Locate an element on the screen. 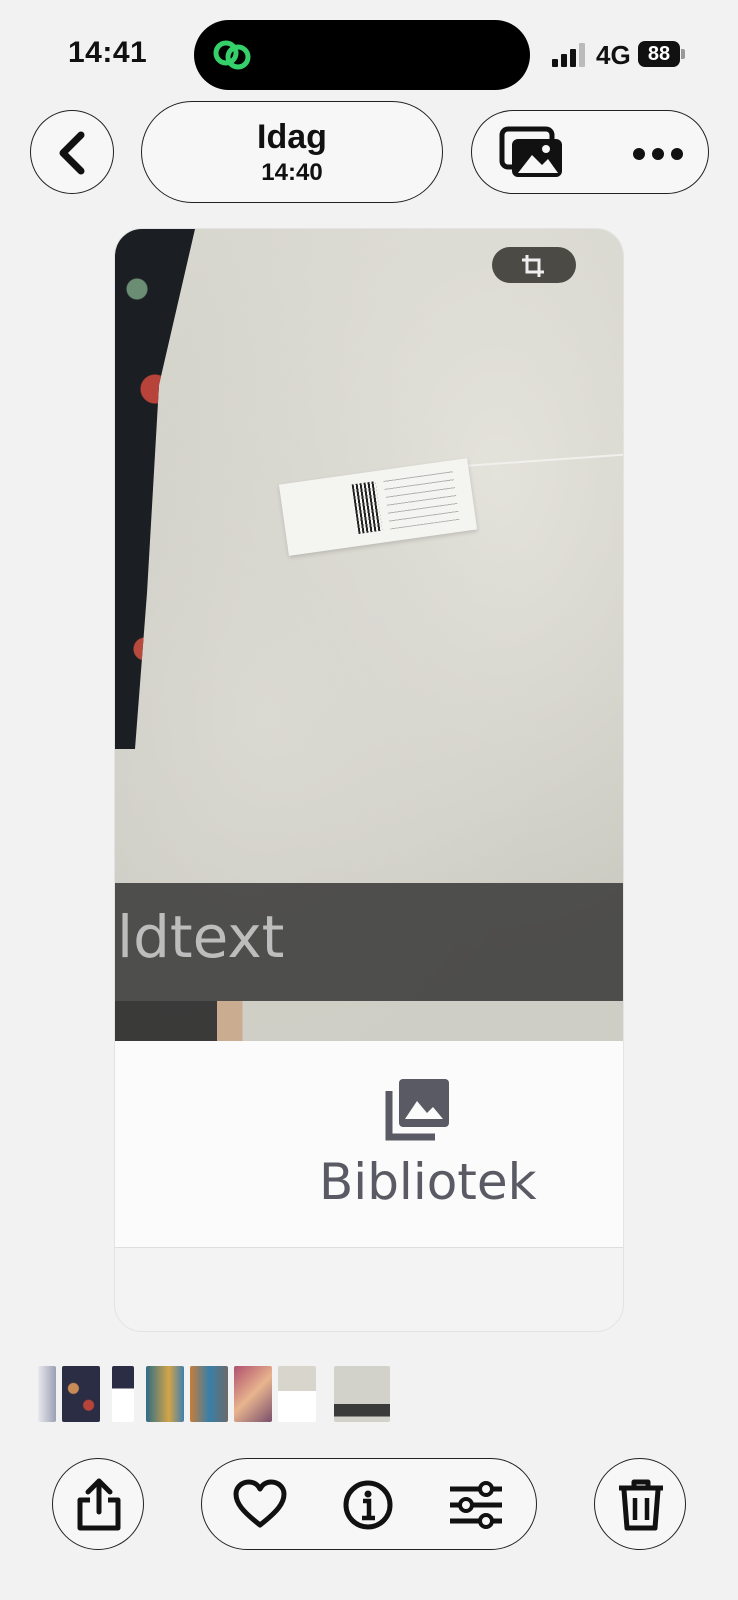 The image size is (738, 1600). crop-icon is located at coordinates (533, 266).